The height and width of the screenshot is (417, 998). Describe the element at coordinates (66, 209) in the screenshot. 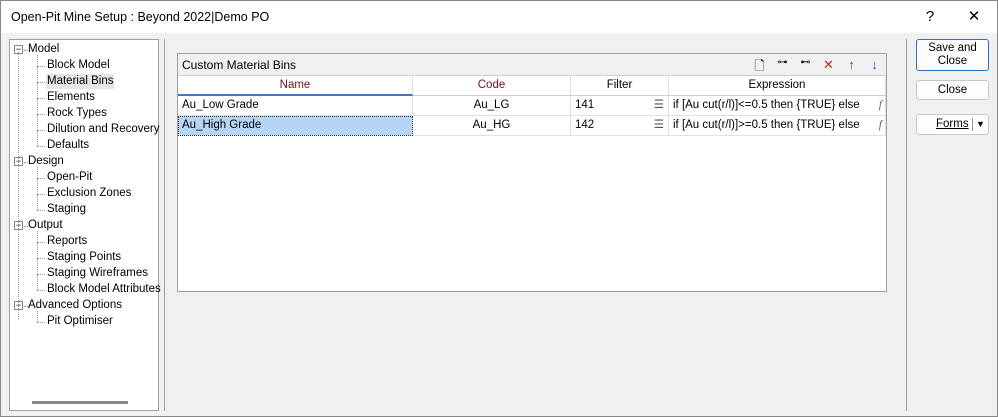

I see `tree-item: Staging` at that location.